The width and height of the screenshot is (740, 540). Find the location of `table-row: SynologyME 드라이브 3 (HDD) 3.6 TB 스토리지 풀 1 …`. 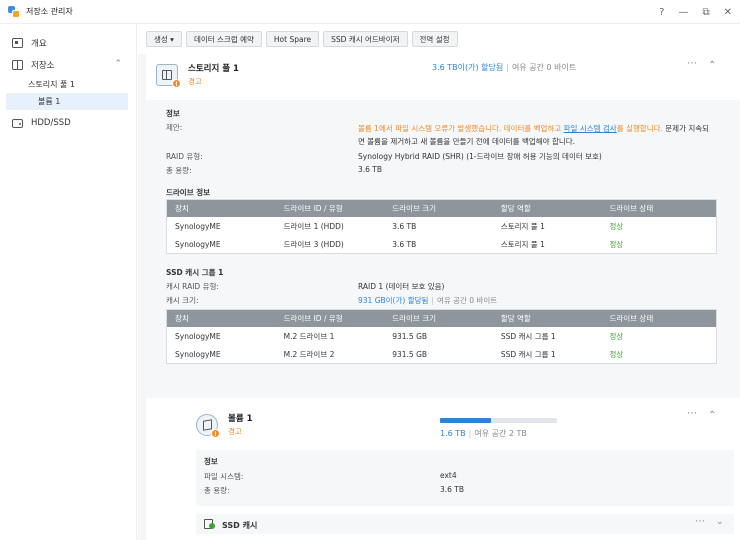

table-row: SynologyME 드라이브 3 (HDD) 3.6 TB 스토리지 풀 1 … is located at coordinates (441, 244).